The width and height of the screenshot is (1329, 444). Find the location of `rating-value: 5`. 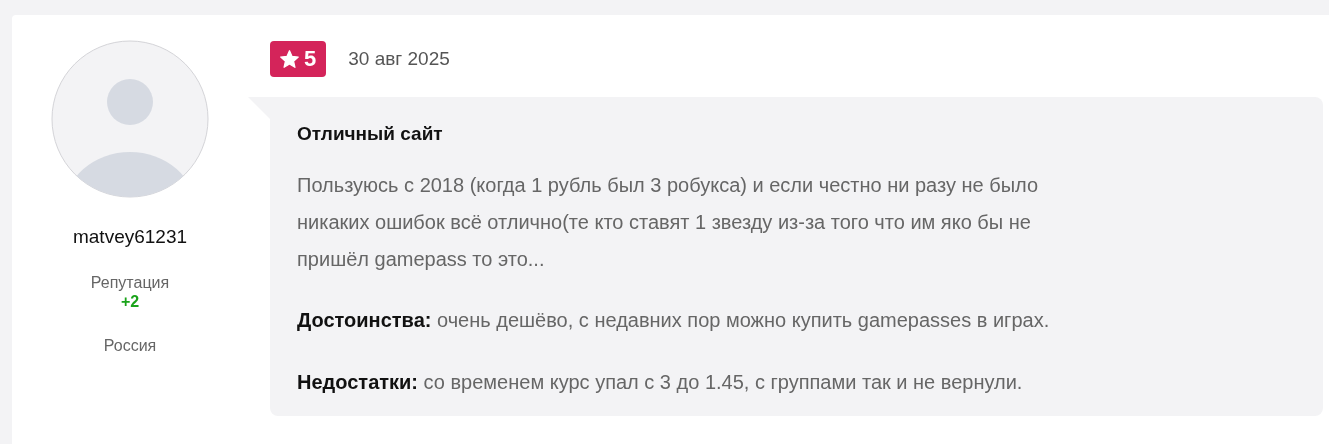

rating-value: 5 is located at coordinates (310, 59).